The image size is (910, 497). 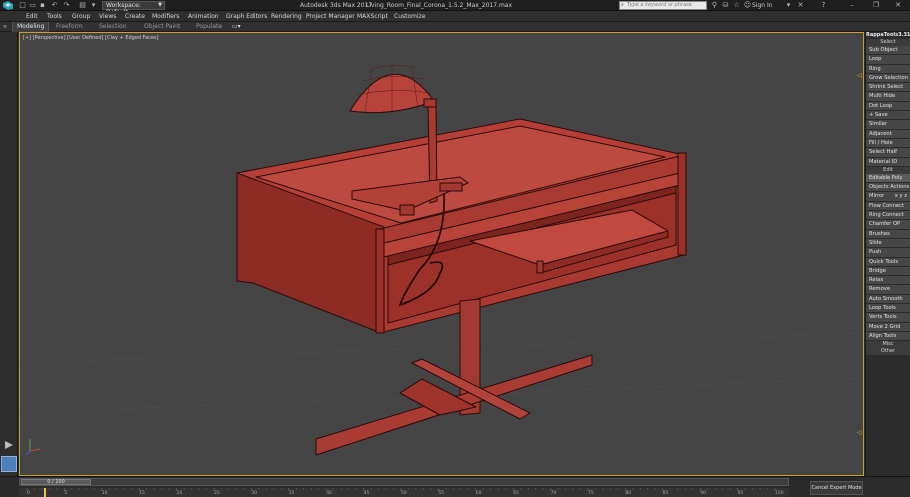 What do you see at coordinates (28, 493) in the screenshot?
I see `timeline-tick-label: 0` at bounding box center [28, 493].